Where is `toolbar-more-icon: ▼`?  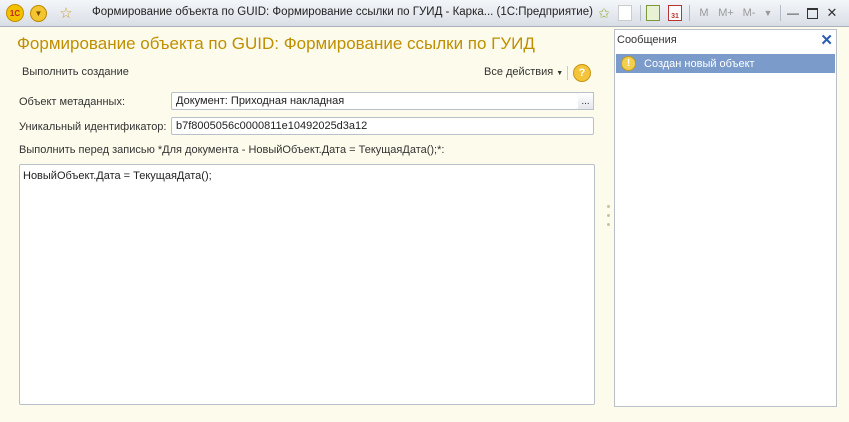
toolbar-more-icon: ▼ is located at coordinates (768, 13).